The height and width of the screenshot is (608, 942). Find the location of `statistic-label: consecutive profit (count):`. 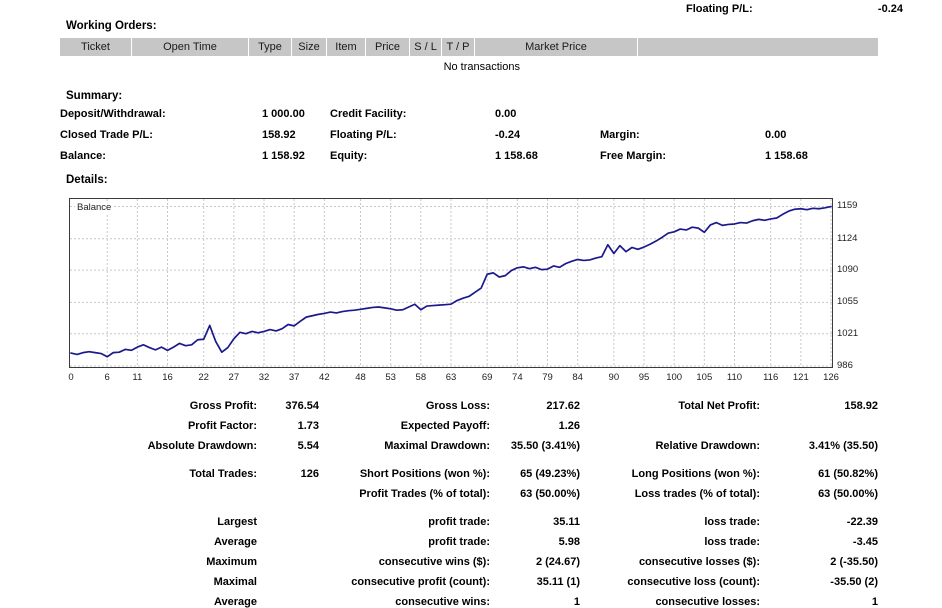

statistic-label: consecutive profit (count): is located at coordinates (420, 582).